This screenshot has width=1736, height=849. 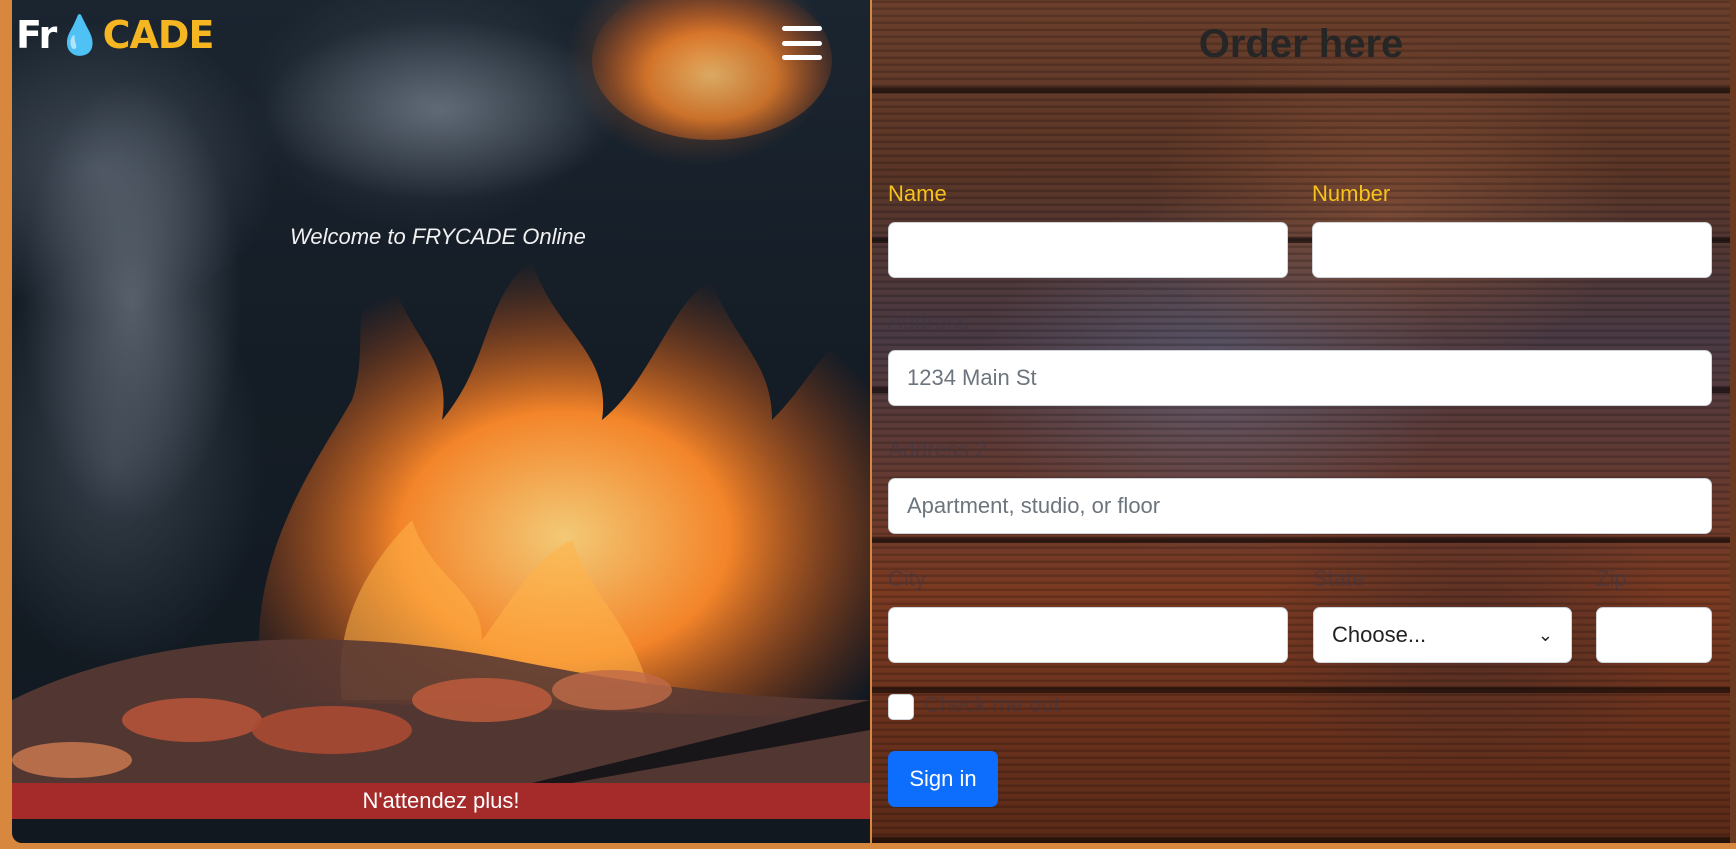 I want to click on city-input, so click(x=1088, y=635).